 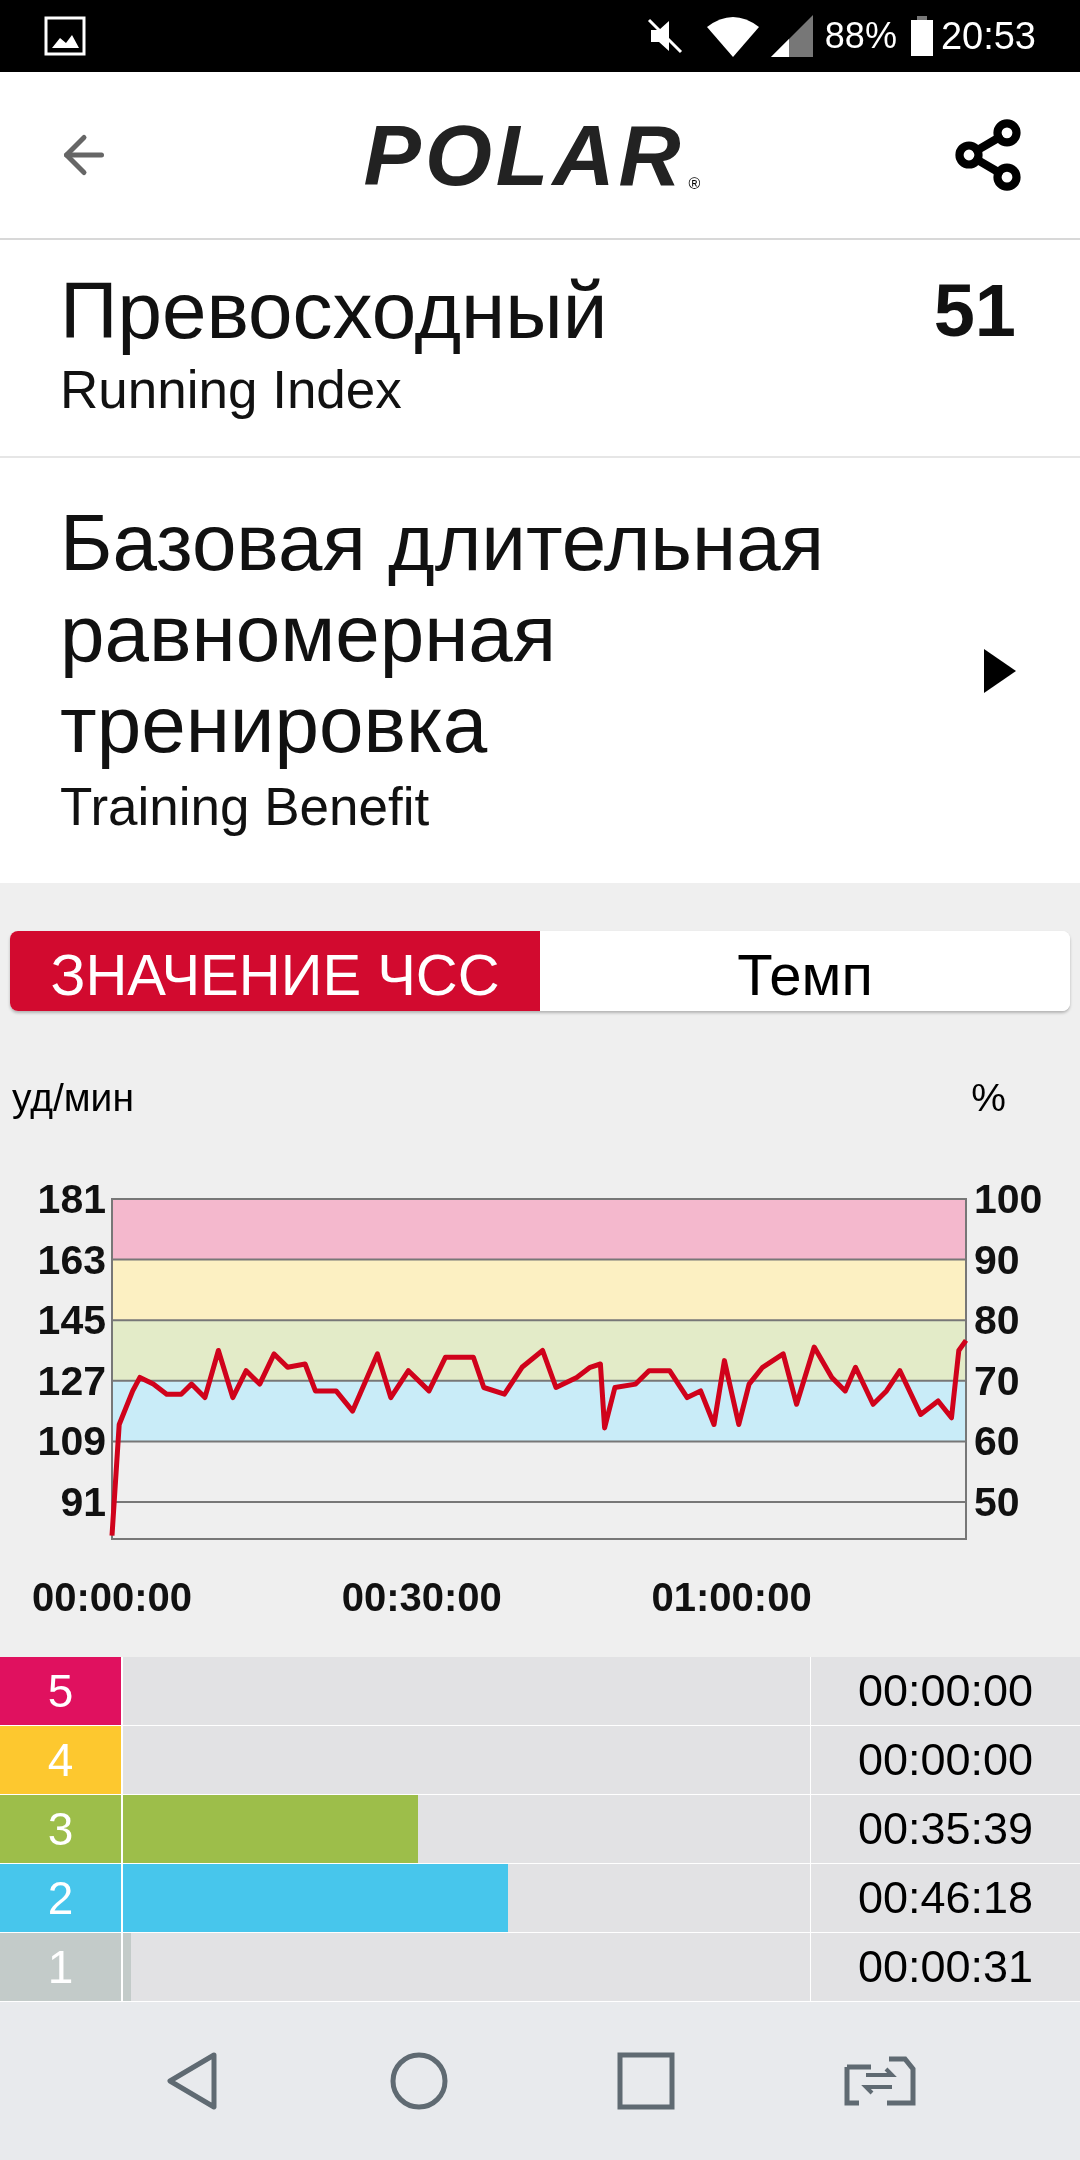 What do you see at coordinates (694, 184) in the screenshot?
I see `registered-mark: ®` at bounding box center [694, 184].